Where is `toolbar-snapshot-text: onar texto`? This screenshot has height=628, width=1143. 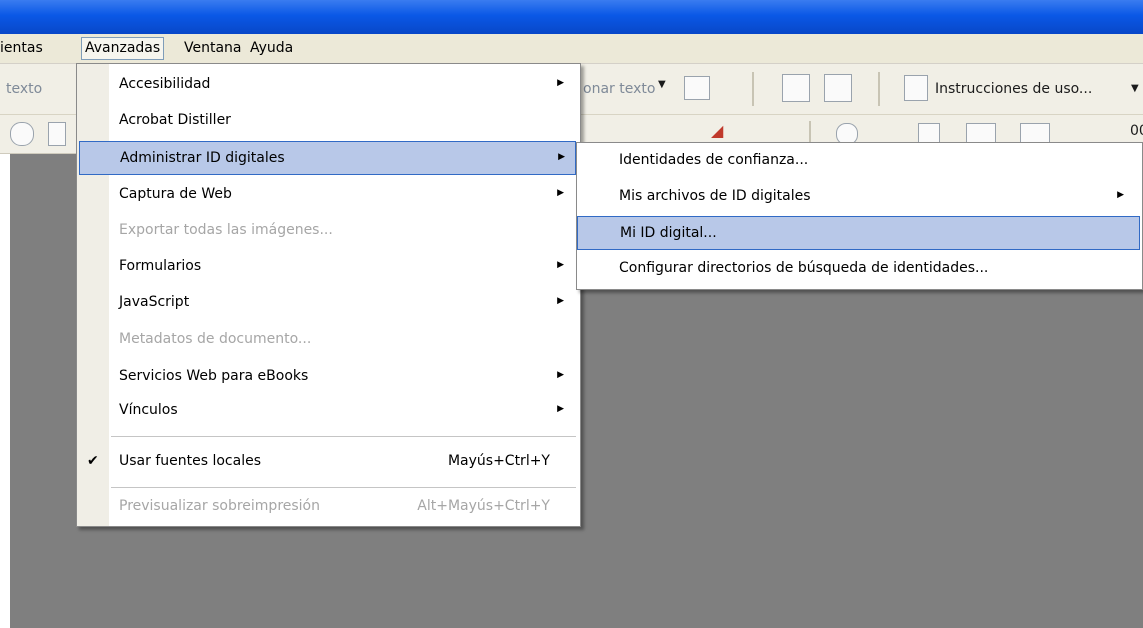
toolbar-snapshot-text: onar texto is located at coordinates (619, 89).